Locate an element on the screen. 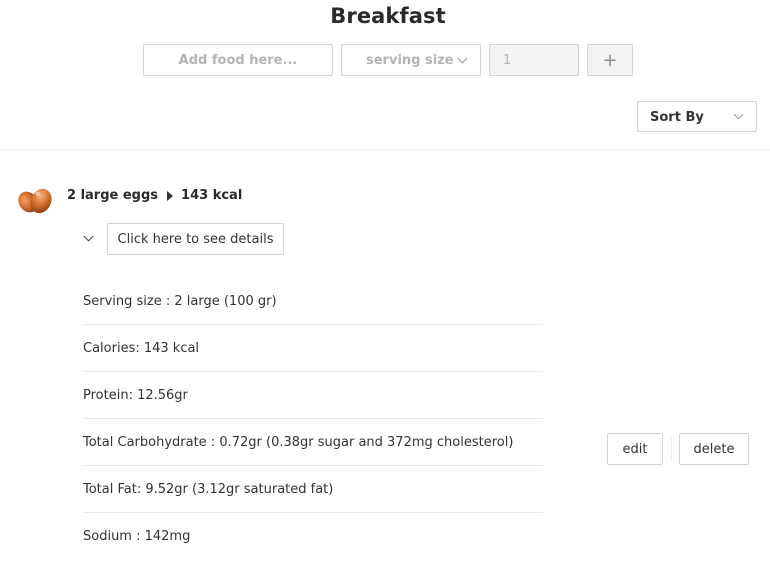  food-entry-summary: 2 large eggs 143 kcal is located at coordinates (154, 195).